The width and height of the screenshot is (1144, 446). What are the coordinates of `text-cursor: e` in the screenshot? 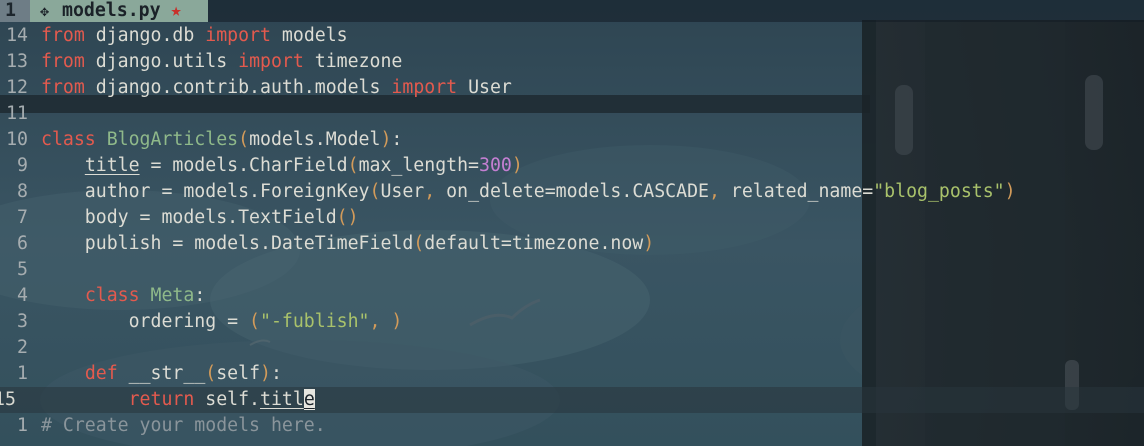 It's located at (309, 399).